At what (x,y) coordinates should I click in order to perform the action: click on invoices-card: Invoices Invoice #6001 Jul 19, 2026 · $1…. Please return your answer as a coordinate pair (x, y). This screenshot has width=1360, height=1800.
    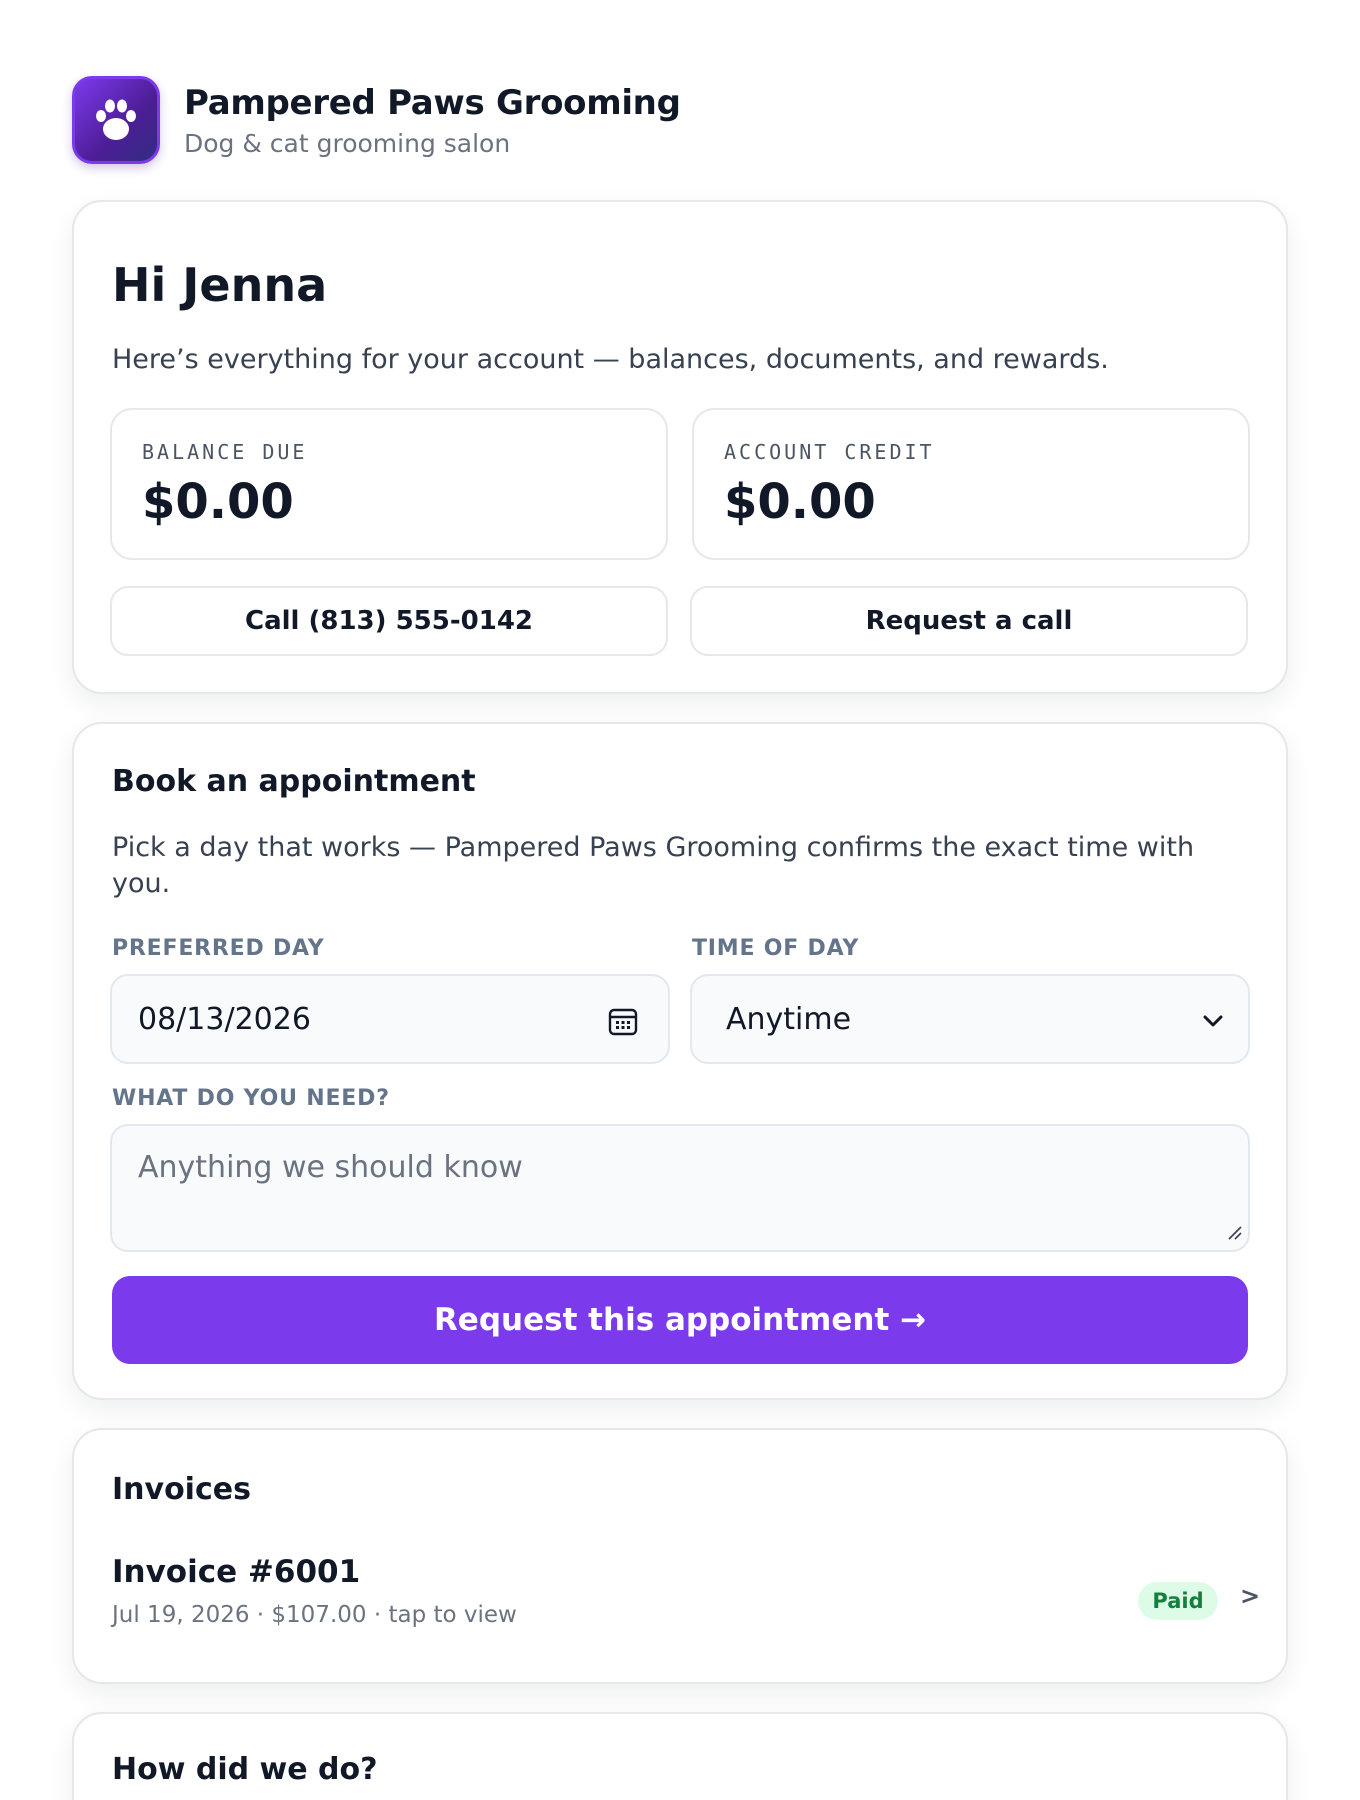
    Looking at the image, I should click on (680, 1556).